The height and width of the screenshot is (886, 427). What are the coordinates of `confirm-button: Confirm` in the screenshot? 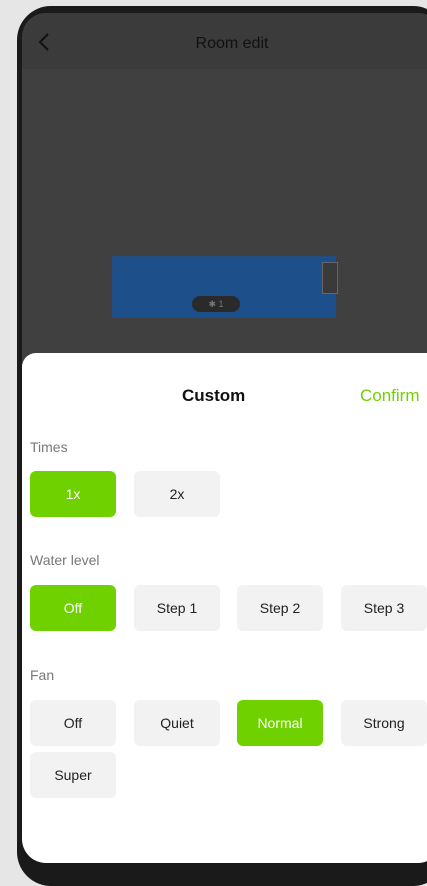 It's located at (390, 396).